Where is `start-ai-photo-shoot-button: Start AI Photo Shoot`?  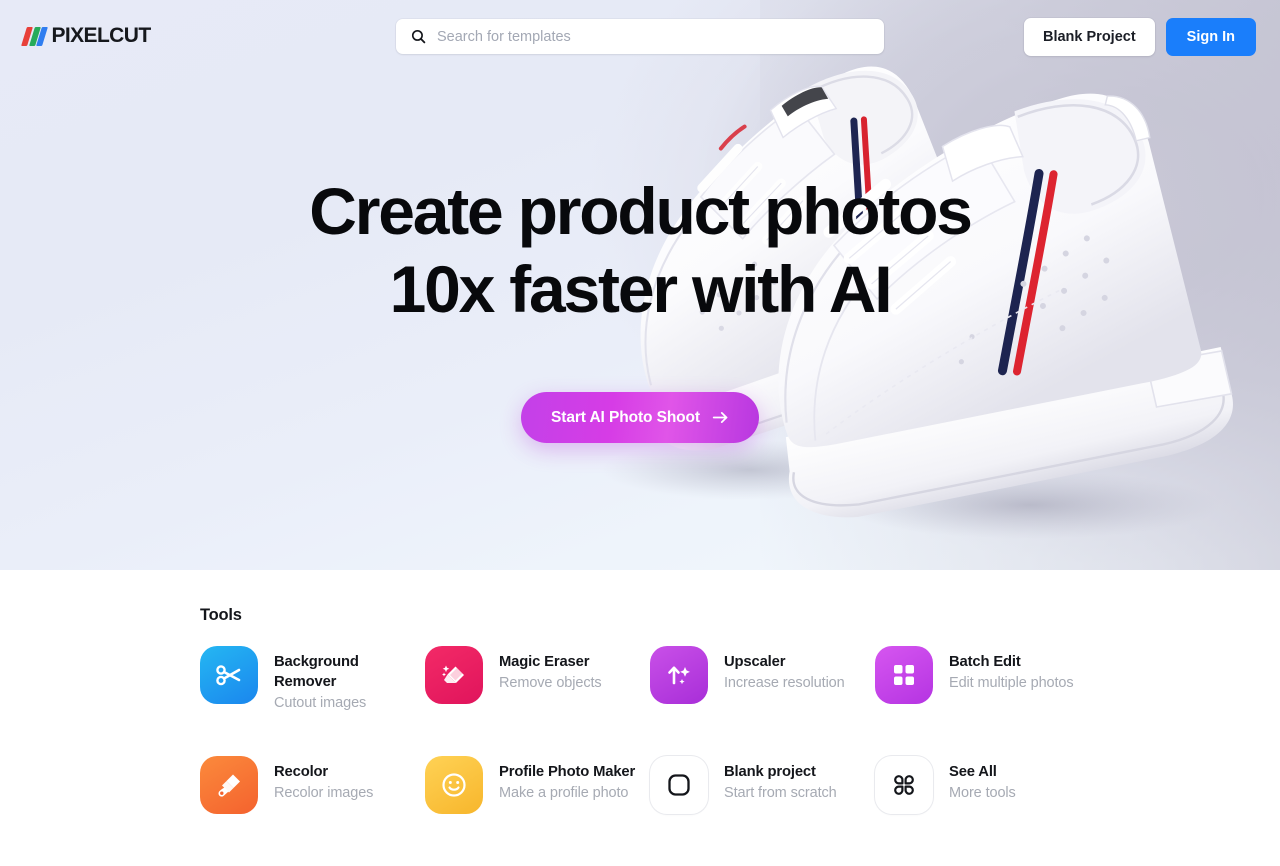 start-ai-photo-shoot-button: Start AI Photo Shoot is located at coordinates (640, 417).